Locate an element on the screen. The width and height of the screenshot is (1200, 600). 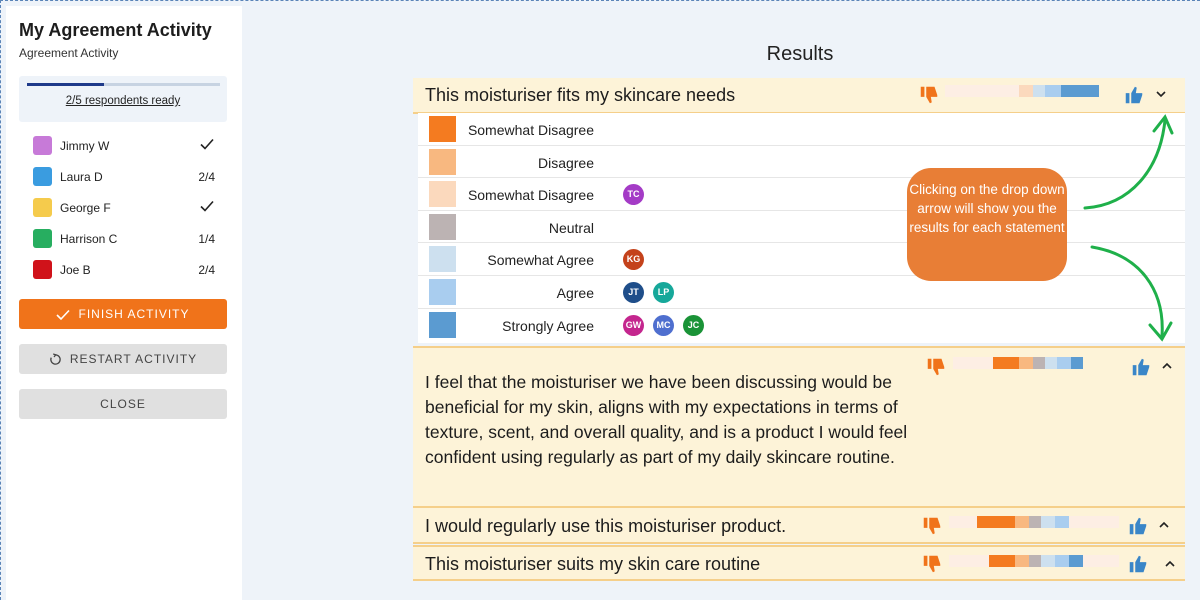
participant-name: George F is located at coordinates (85, 208).